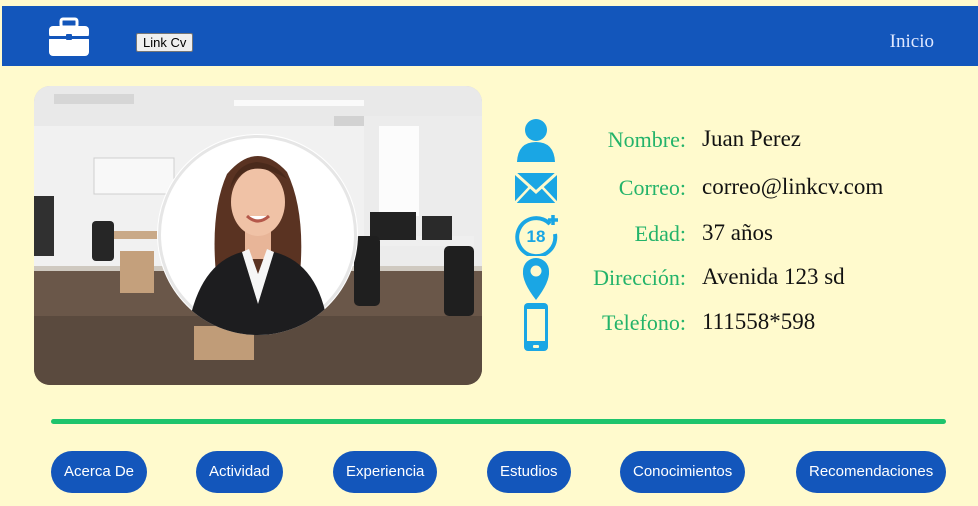 Image resolution: width=978 pixels, height=506 pixels. What do you see at coordinates (529, 472) in the screenshot?
I see `tab-estudios: Estudios` at bounding box center [529, 472].